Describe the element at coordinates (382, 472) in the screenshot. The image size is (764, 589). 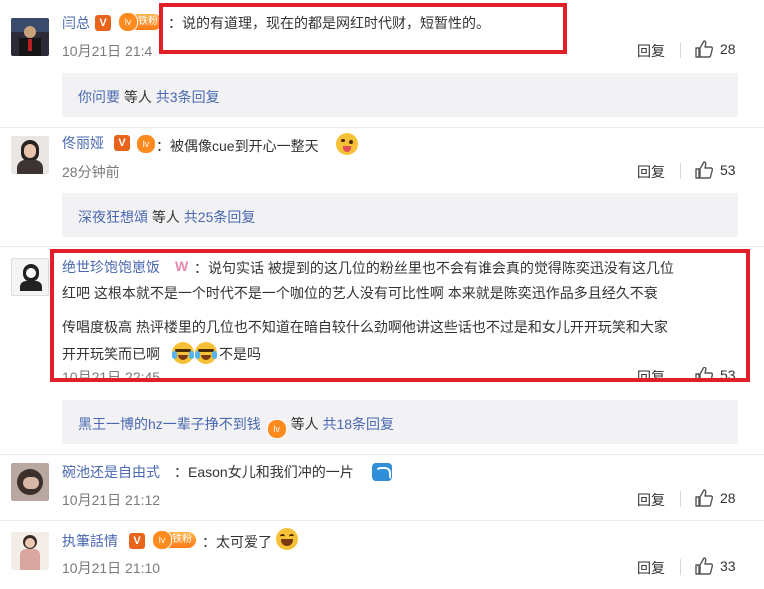
I see `wave-emoji-icon` at that location.